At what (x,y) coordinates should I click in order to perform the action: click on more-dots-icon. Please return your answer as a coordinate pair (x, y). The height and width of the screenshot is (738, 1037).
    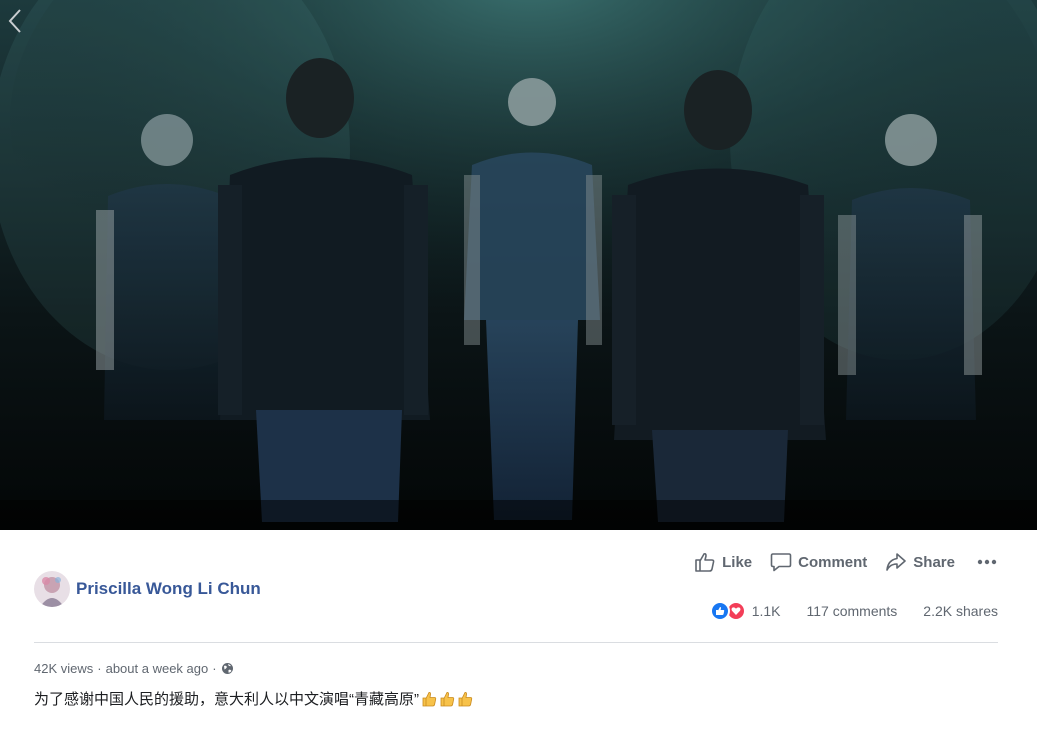
    Looking at the image, I should click on (987, 562).